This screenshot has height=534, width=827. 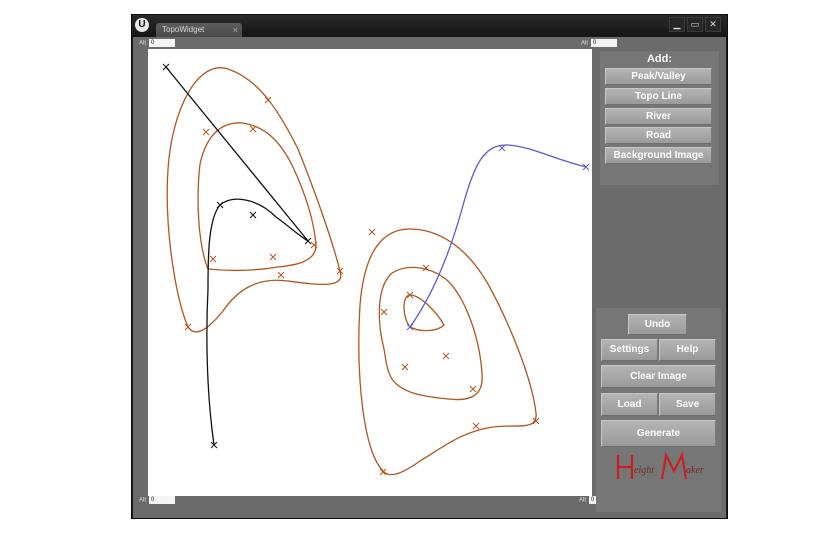 What do you see at coordinates (604, 43) in the screenshot?
I see `alt-input-top-right: 0` at bounding box center [604, 43].